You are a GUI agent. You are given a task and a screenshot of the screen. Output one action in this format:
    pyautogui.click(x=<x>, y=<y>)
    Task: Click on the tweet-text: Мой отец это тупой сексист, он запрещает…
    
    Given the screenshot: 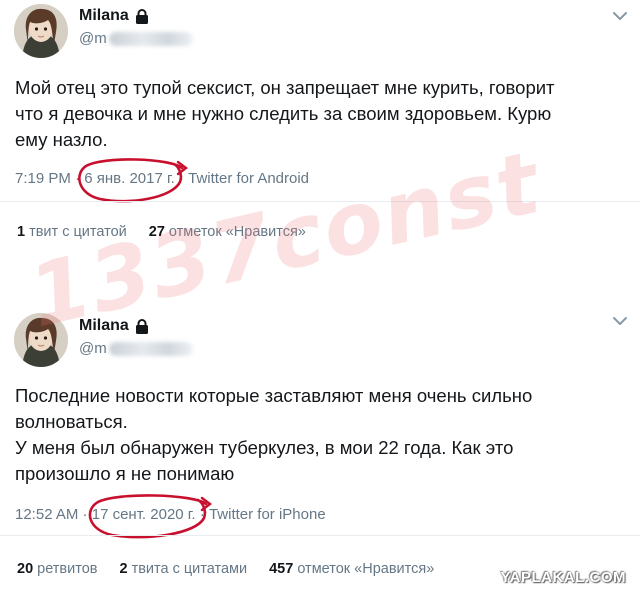 What is the action you would take?
    pyautogui.click(x=315, y=114)
    